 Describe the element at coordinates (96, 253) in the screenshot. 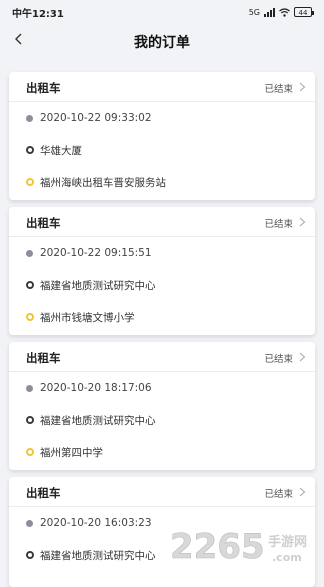

I see `order-time: 2020-10-22 09:15:51` at that location.